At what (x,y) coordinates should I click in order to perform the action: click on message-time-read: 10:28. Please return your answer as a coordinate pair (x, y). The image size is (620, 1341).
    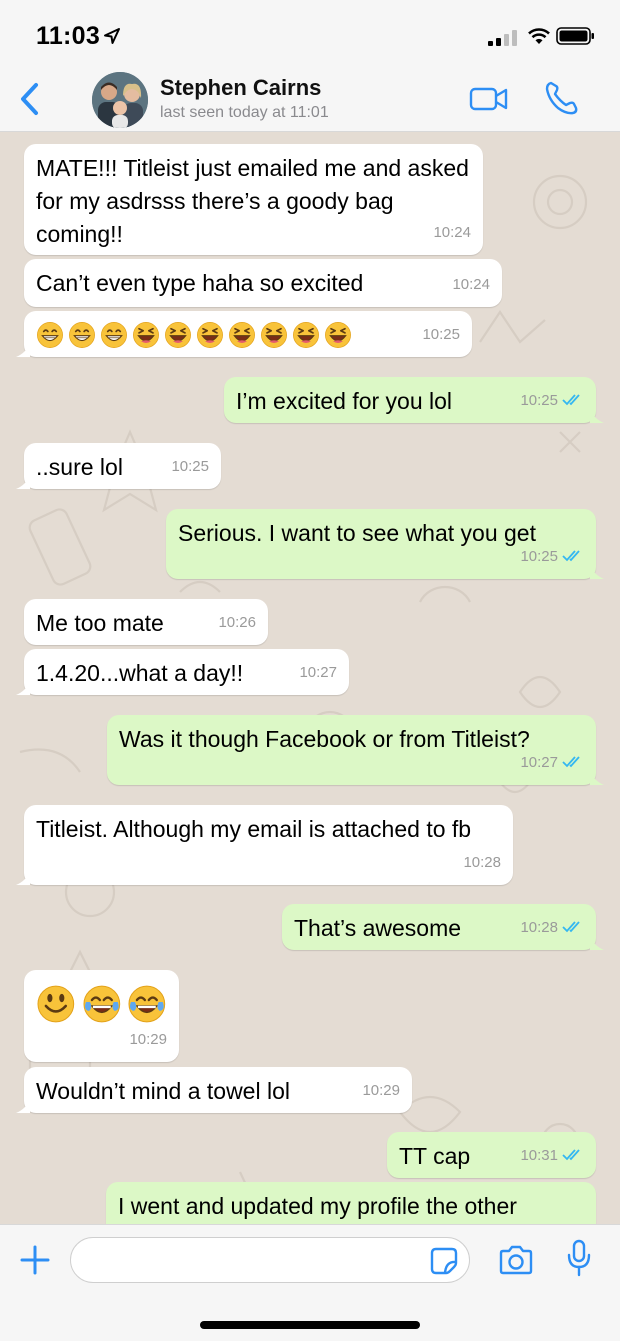
    Looking at the image, I should click on (552, 927).